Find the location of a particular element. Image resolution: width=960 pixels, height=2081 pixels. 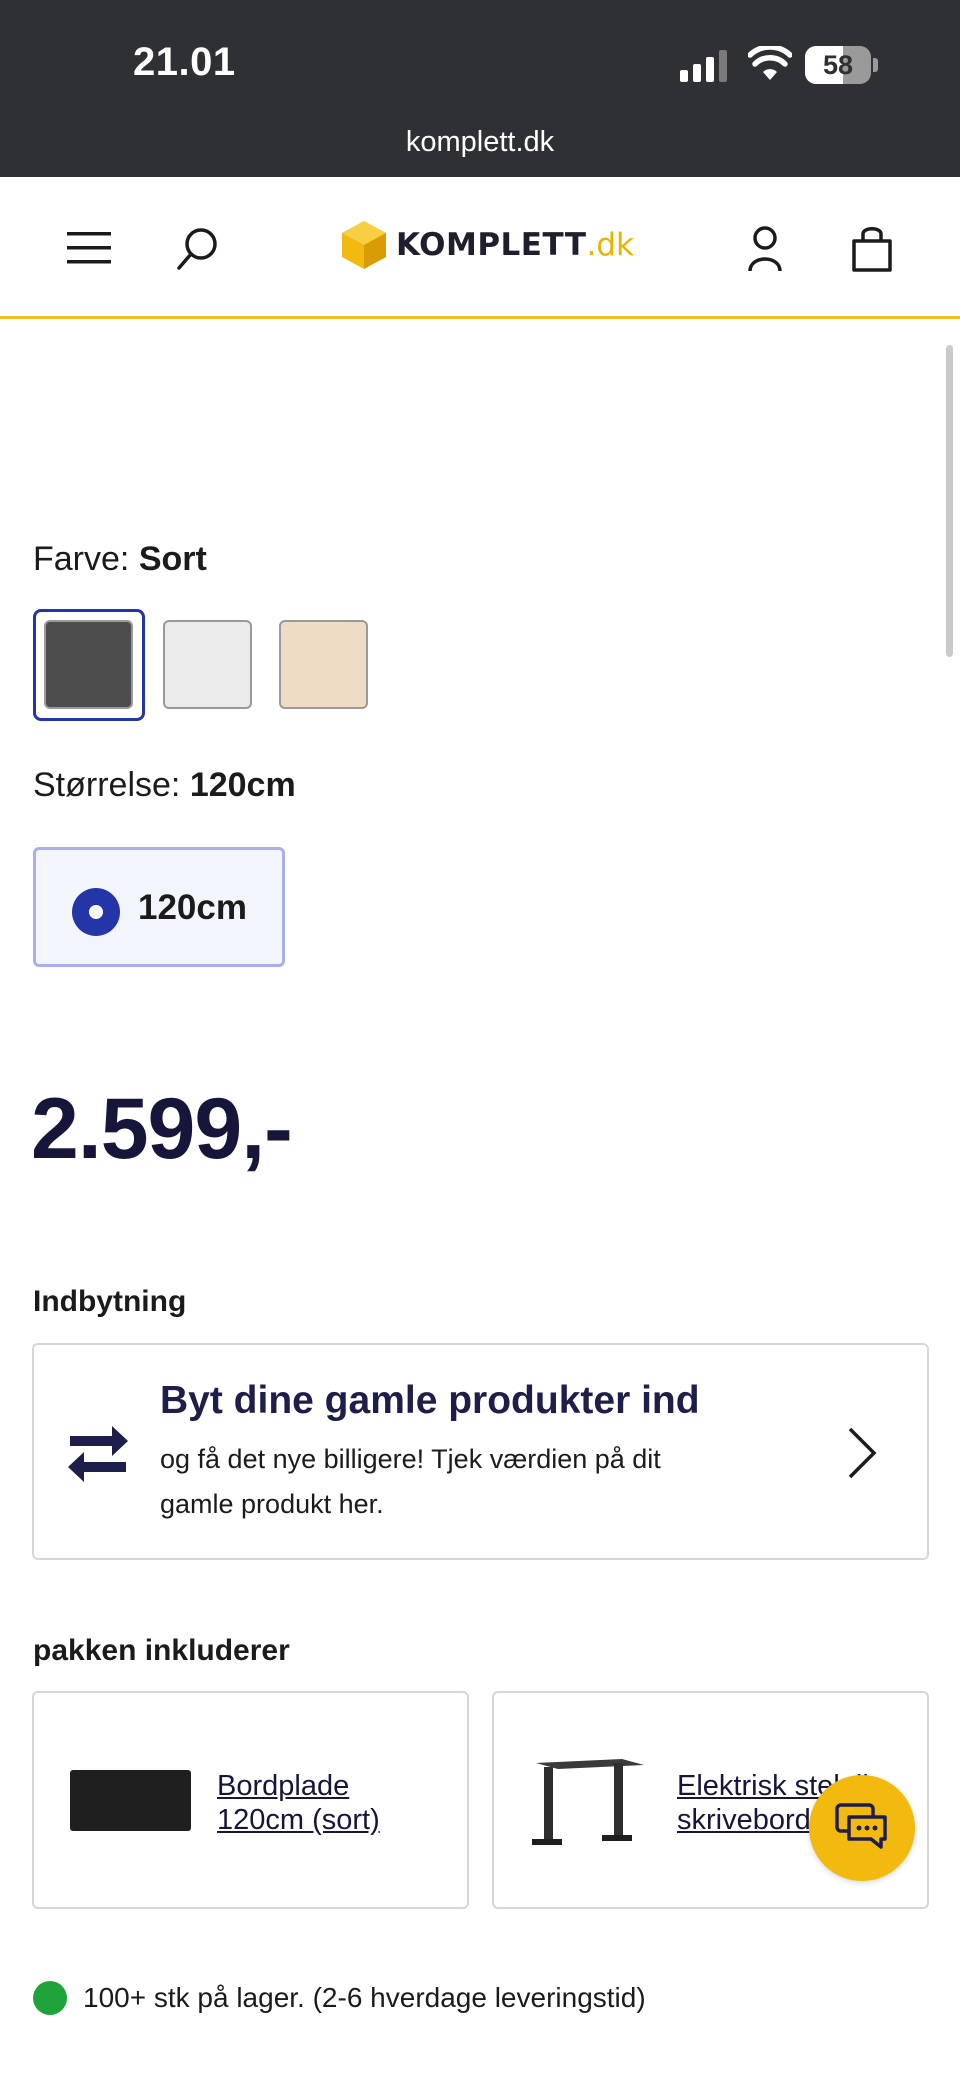

chat-button is located at coordinates (862, 1828).